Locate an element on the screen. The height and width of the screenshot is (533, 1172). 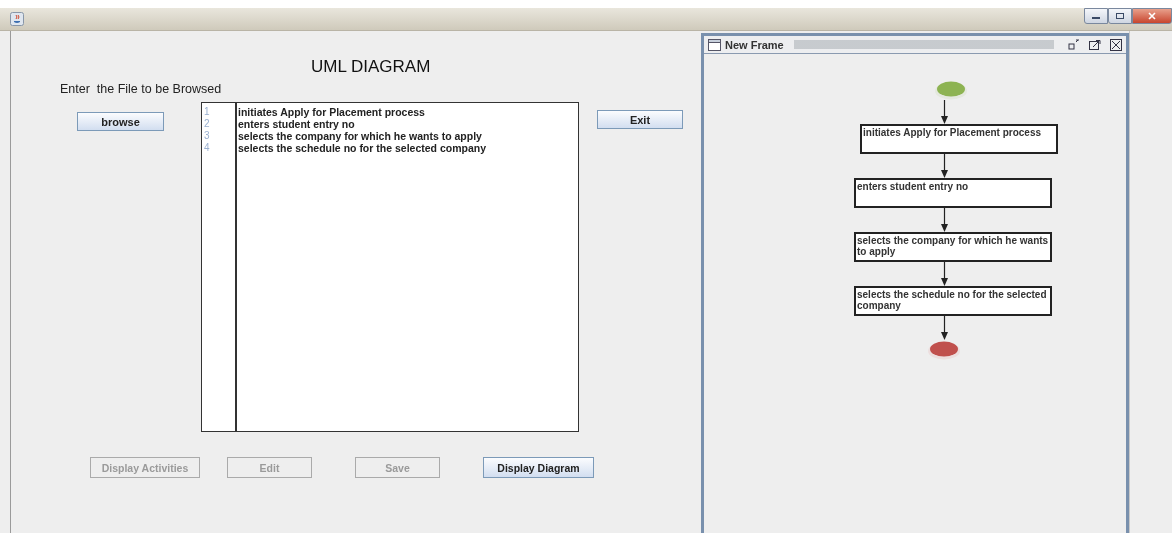
window-heading: UML DIAGRAM is located at coordinates (371, 67).